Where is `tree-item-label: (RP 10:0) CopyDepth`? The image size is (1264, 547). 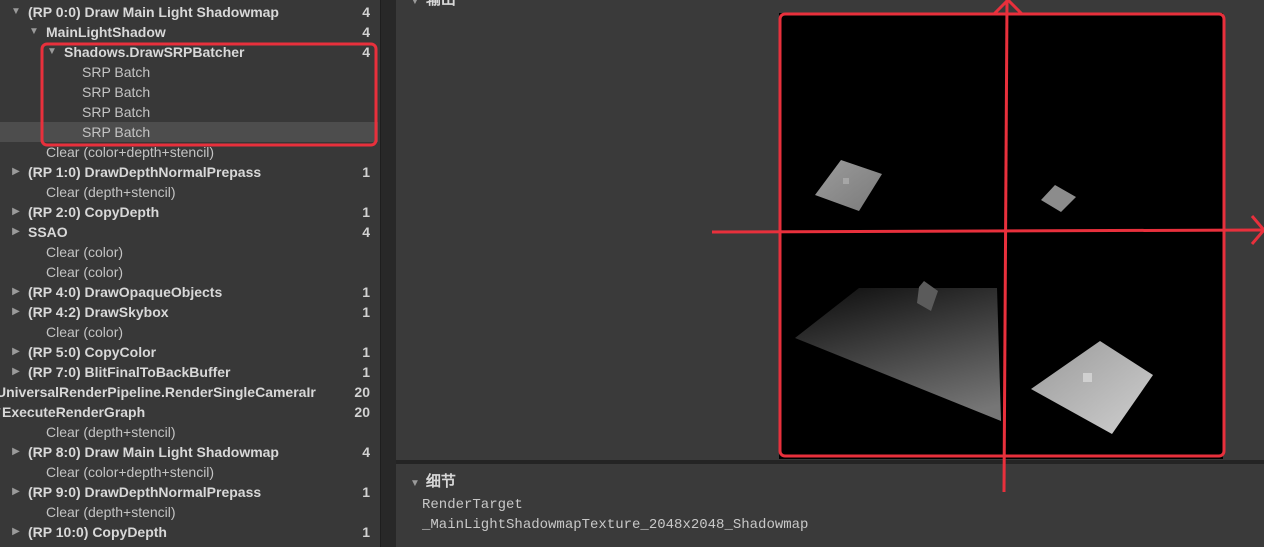 tree-item-label: (RP 10:0) CopyDepth is located at coordinates (97, 532).